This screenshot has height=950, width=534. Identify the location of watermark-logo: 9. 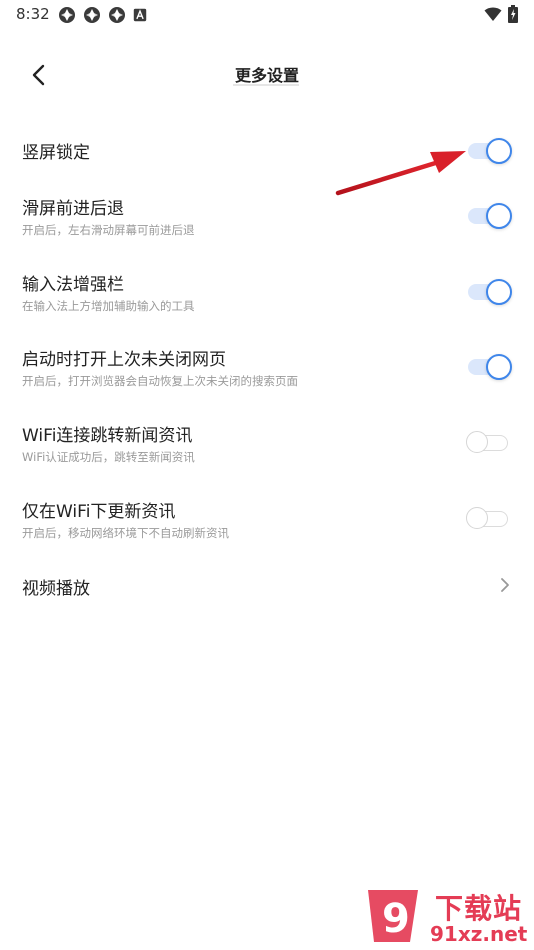
(393, 916).